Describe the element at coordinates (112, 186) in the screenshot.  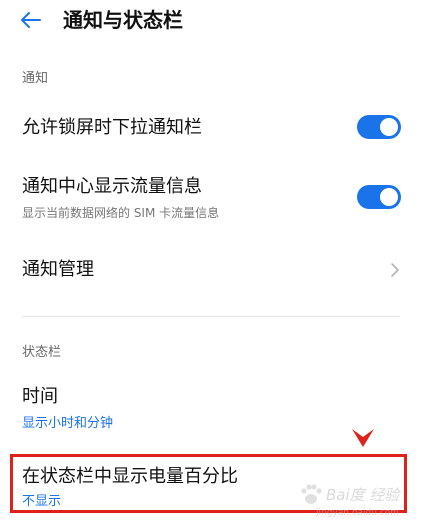
I see `setting-title: 通知中心显示流量信息` at that location.